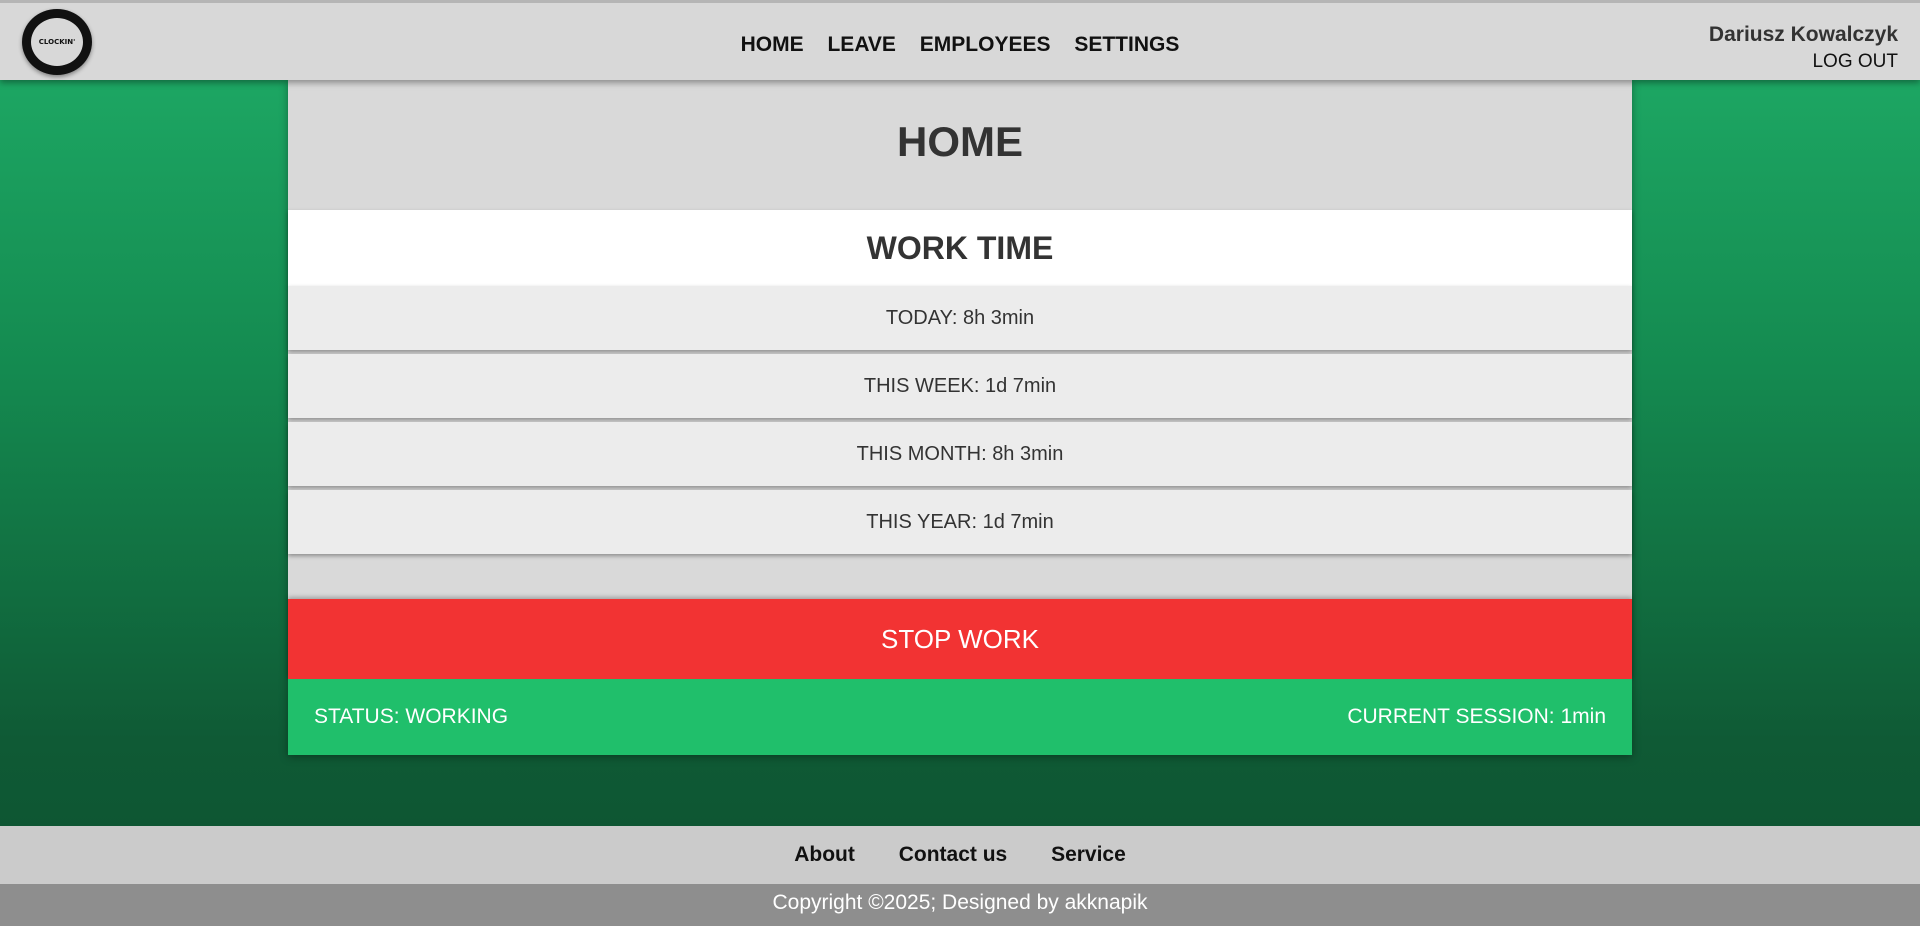  I want to click on logout-link: LOG OUT, so click(1855, 62).